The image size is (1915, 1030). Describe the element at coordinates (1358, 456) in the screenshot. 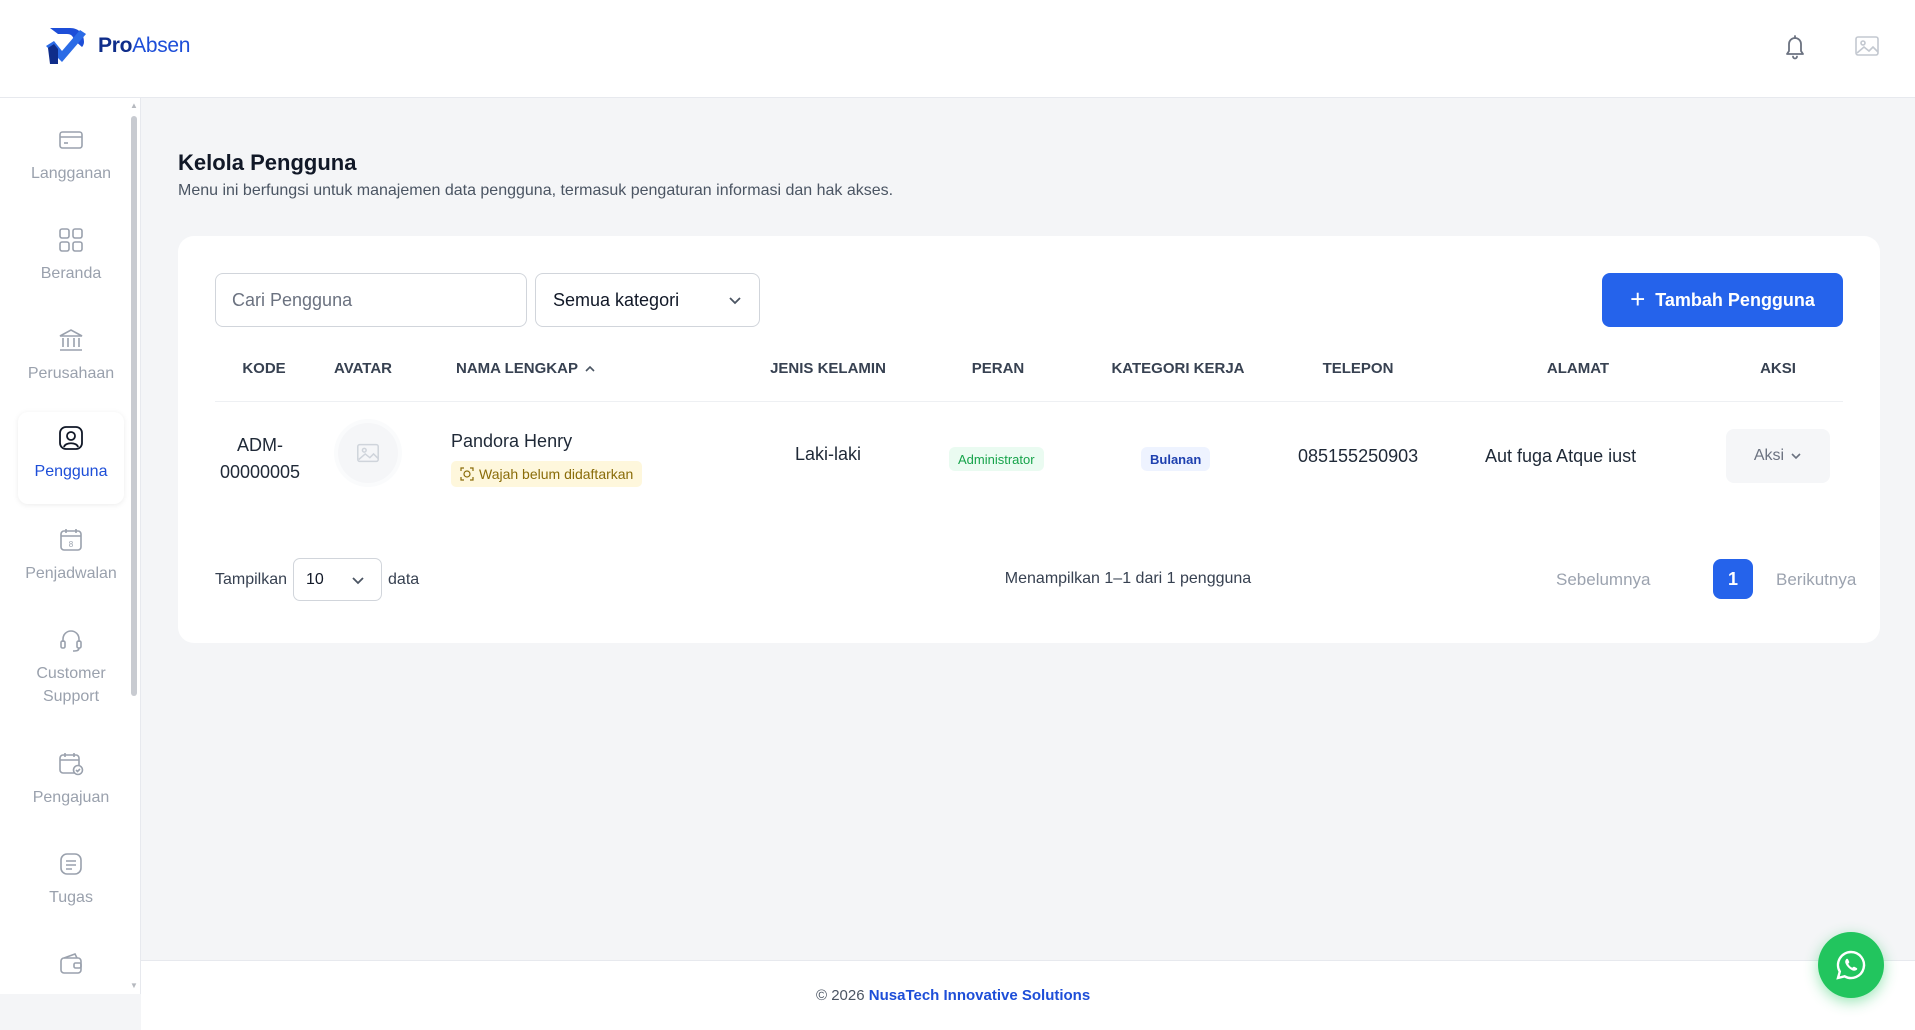

I see `user-phone: 085155250903` at that location.